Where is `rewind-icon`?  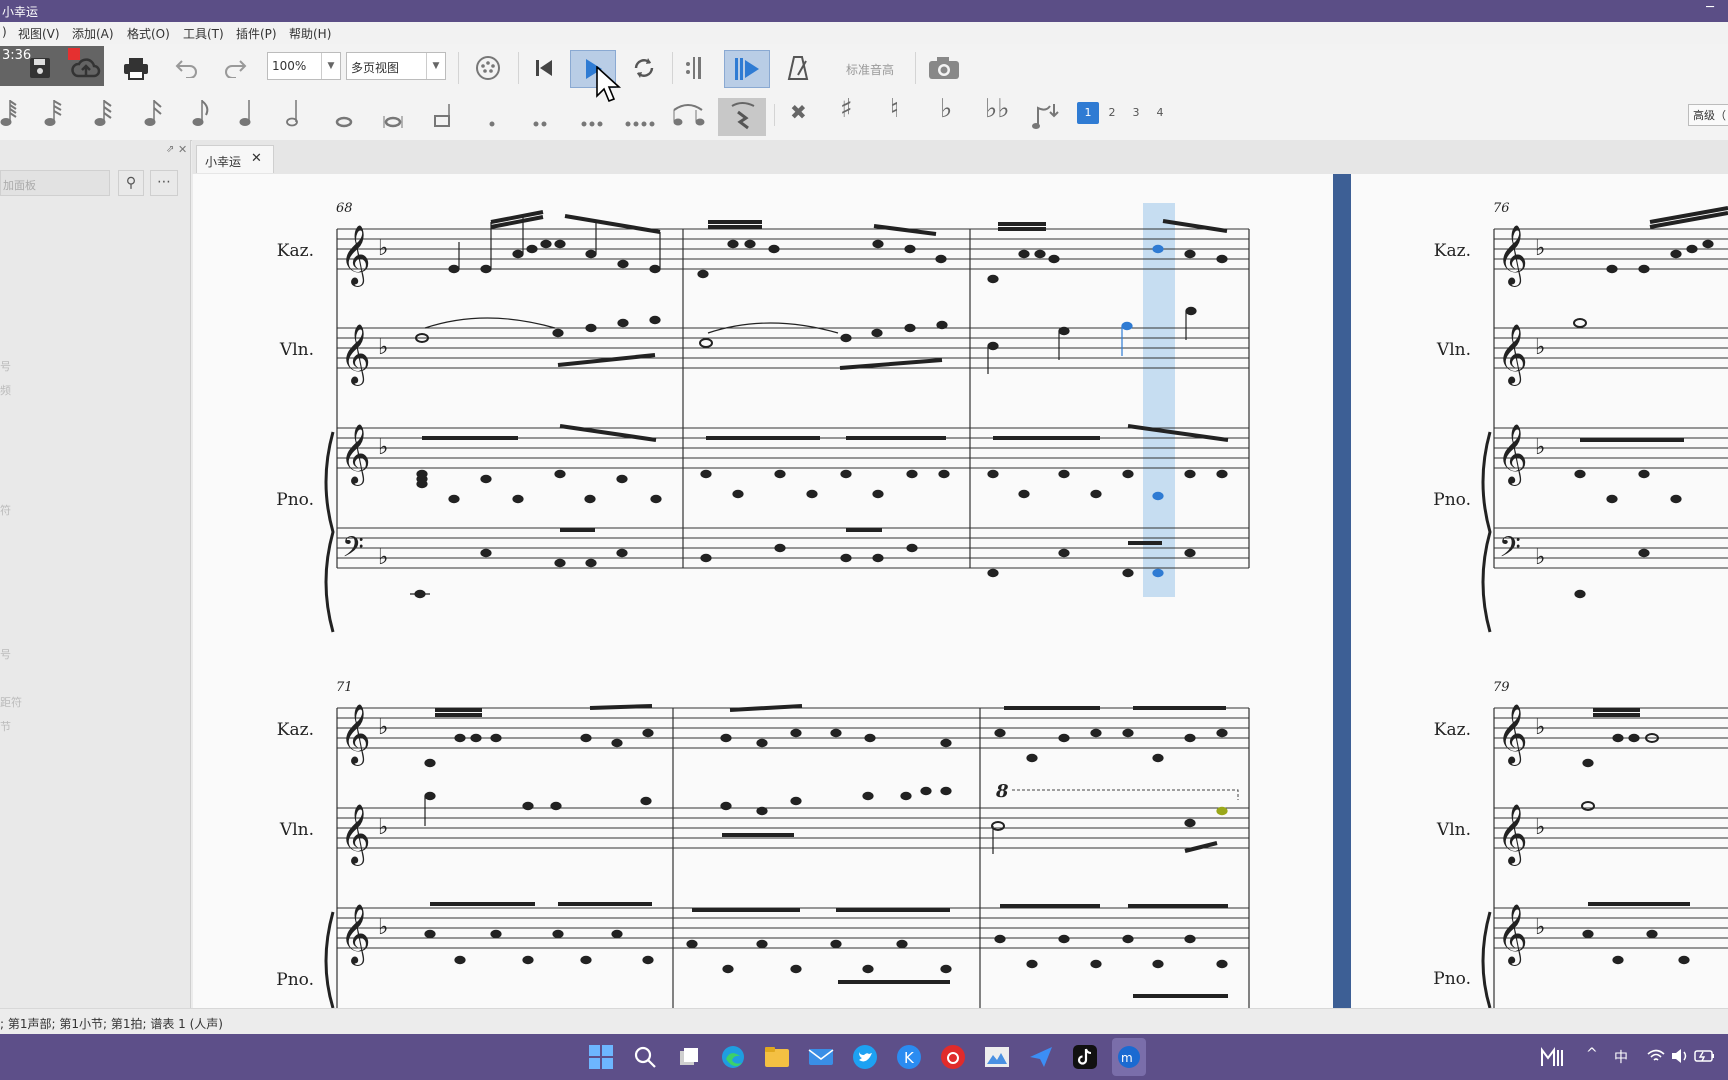 rewind-icon is located at coordinates (544, 68).